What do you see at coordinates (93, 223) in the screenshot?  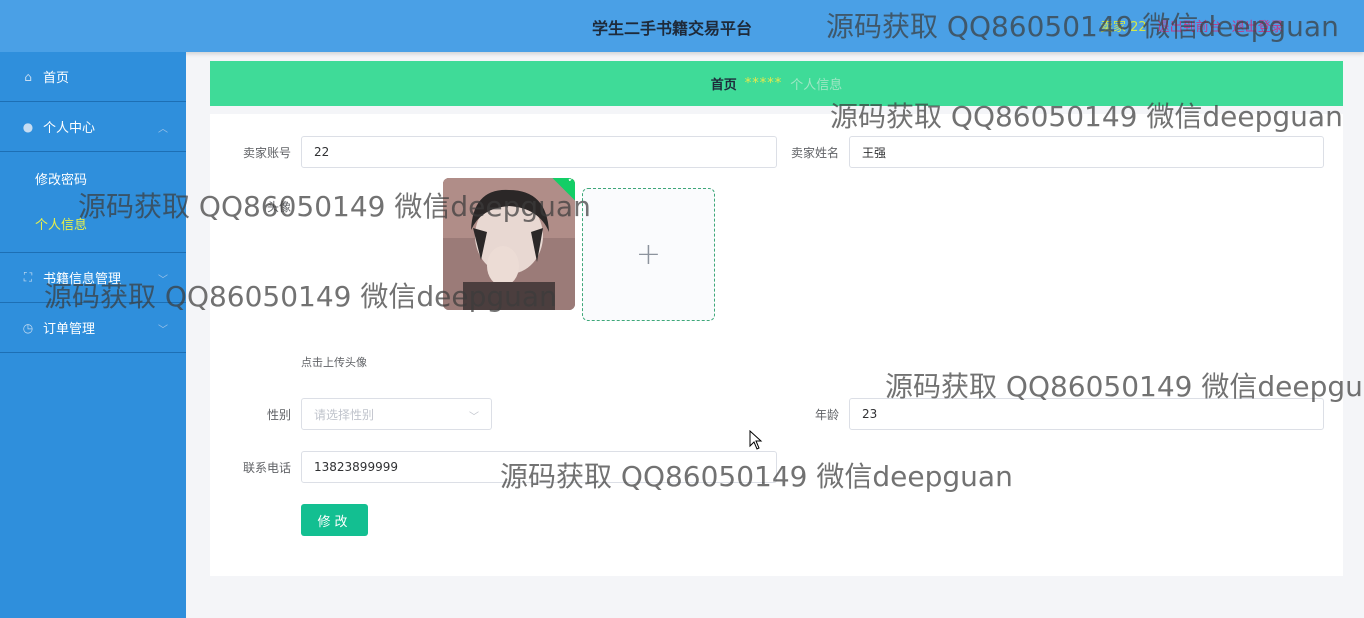 I see `sidebar-item-personal-info: 个人信息` at bounding box center [93, 223].